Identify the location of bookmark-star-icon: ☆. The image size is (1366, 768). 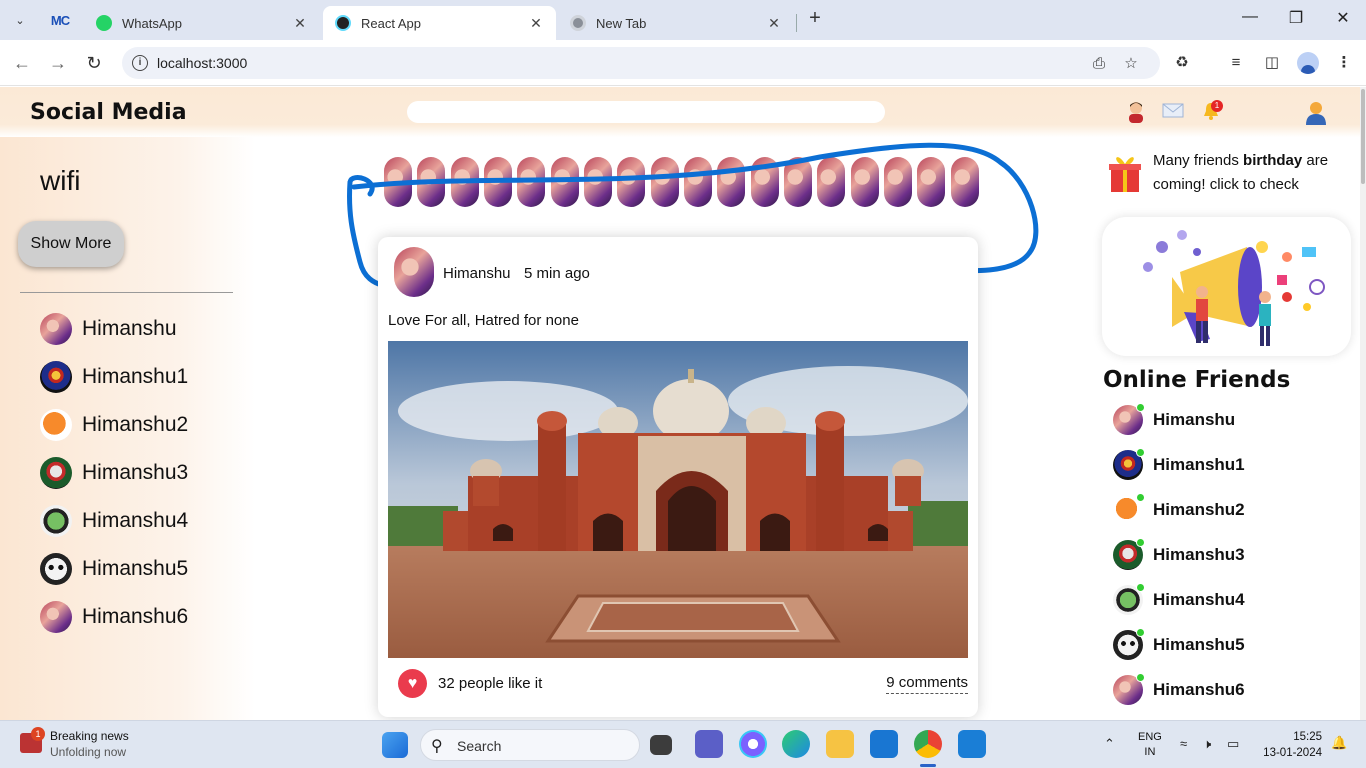
(1131, 64).